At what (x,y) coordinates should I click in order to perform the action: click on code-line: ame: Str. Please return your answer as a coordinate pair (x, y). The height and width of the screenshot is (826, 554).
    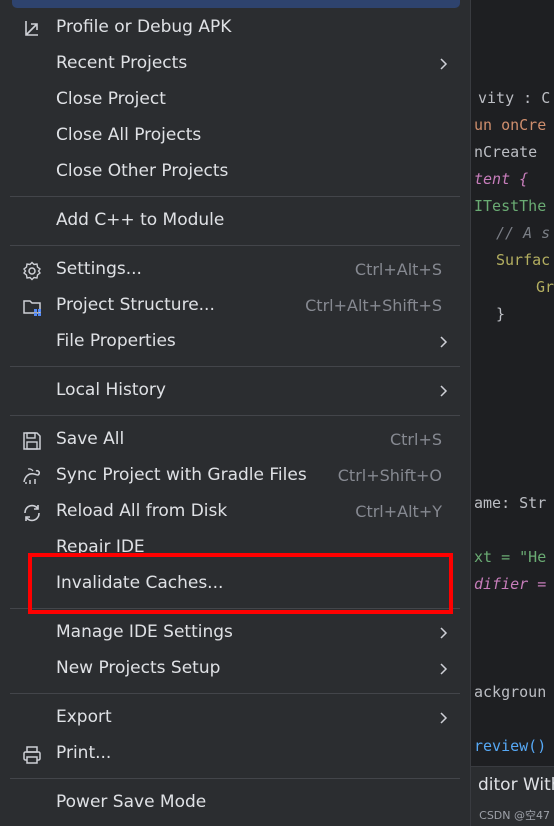
    Looking at the image, I should click on (510, 503).